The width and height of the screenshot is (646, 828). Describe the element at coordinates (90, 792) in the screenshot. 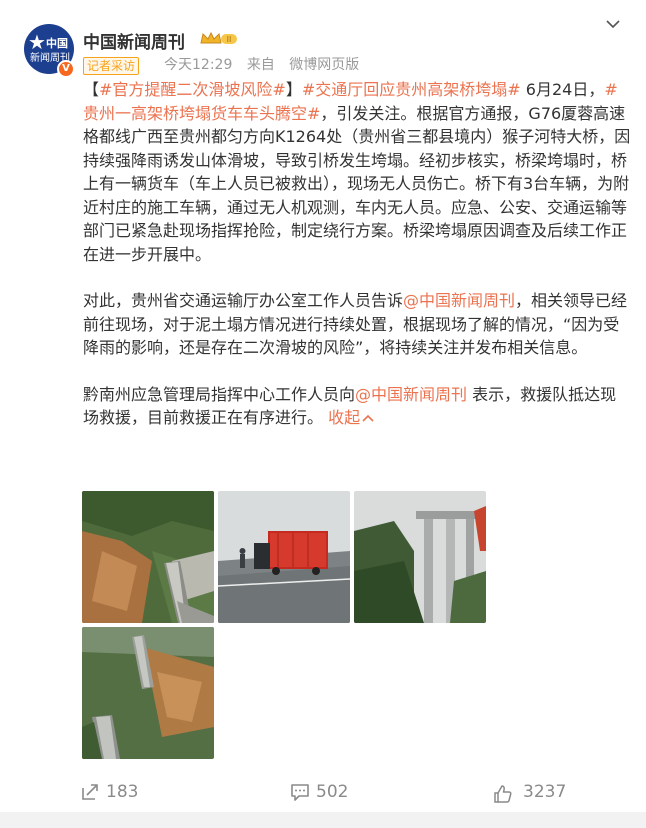

I see `repost-icon` at that location.